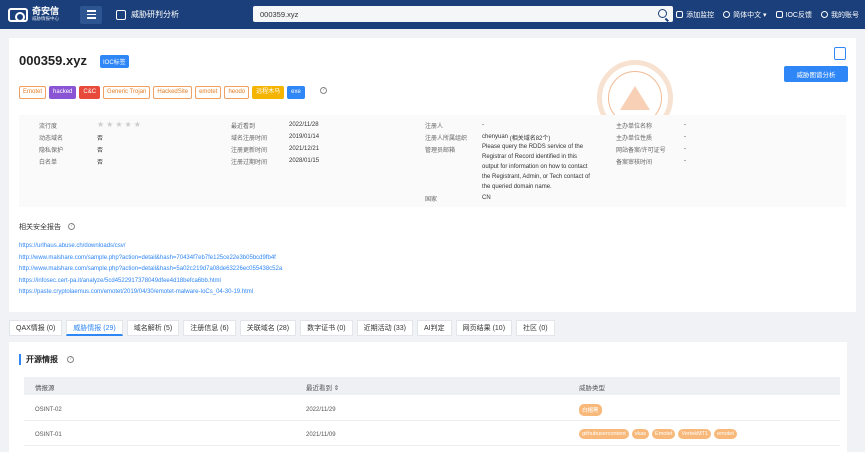  I want to click on export-icon, so click(840, 53).